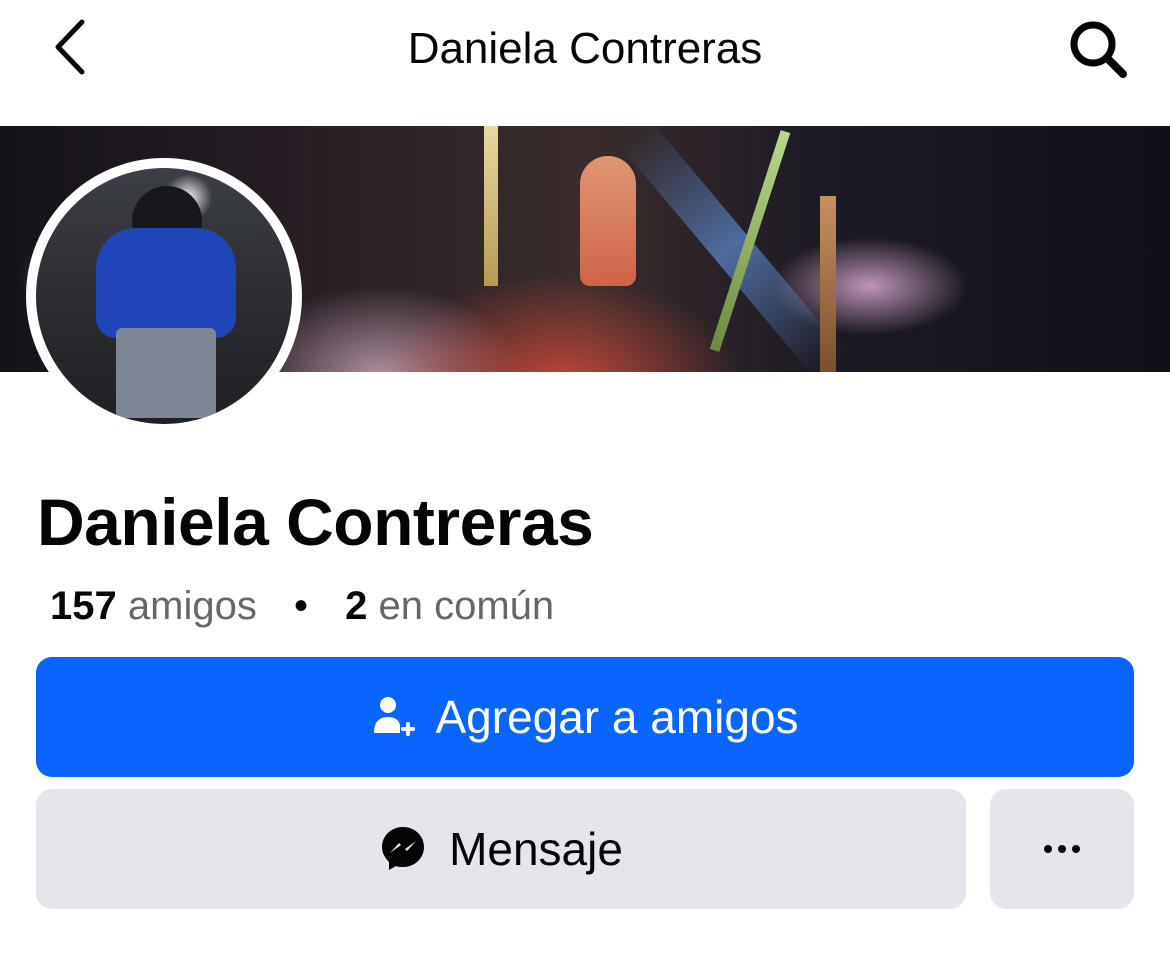 This screenshot has width=1170, height=961. Describe the element at coordinates (394, 717) in the screenshot. I see `add-friend-icon` at that location.